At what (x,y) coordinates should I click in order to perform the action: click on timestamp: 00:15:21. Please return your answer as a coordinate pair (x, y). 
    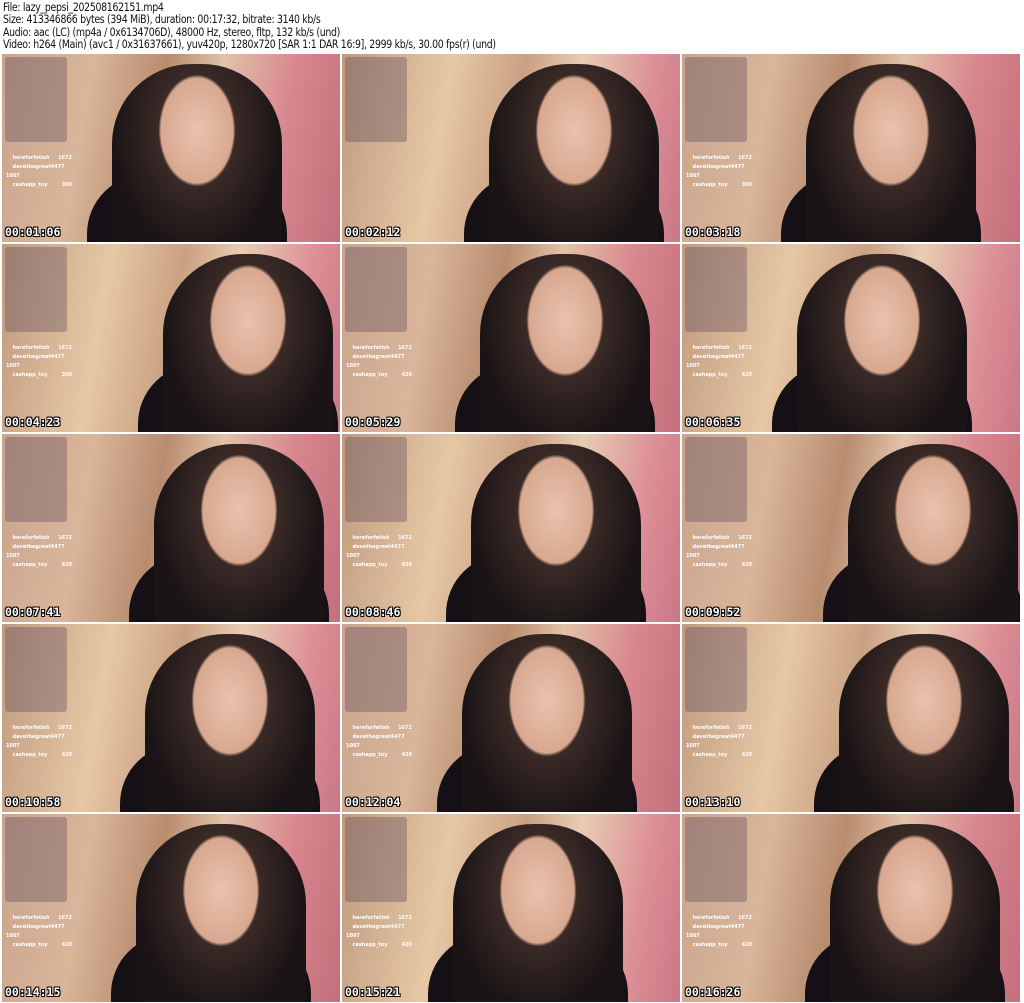
    Looking at the image, I should click on (373, 992).